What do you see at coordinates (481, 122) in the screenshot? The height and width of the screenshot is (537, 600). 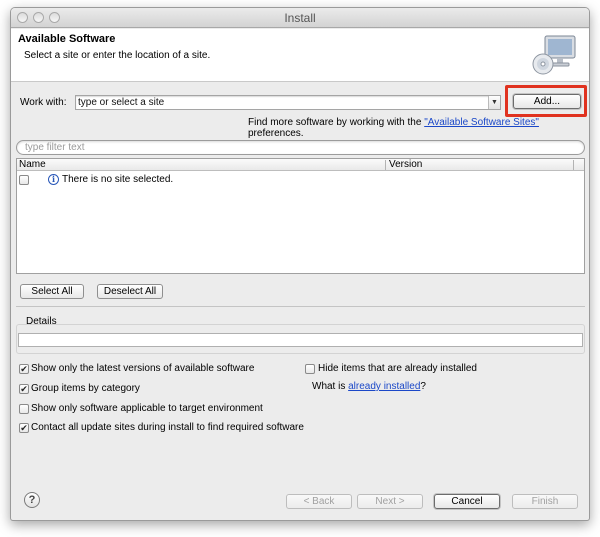 I see `available-software-sites-link: "Available Software Sites"` at bounding box center [481, 122].